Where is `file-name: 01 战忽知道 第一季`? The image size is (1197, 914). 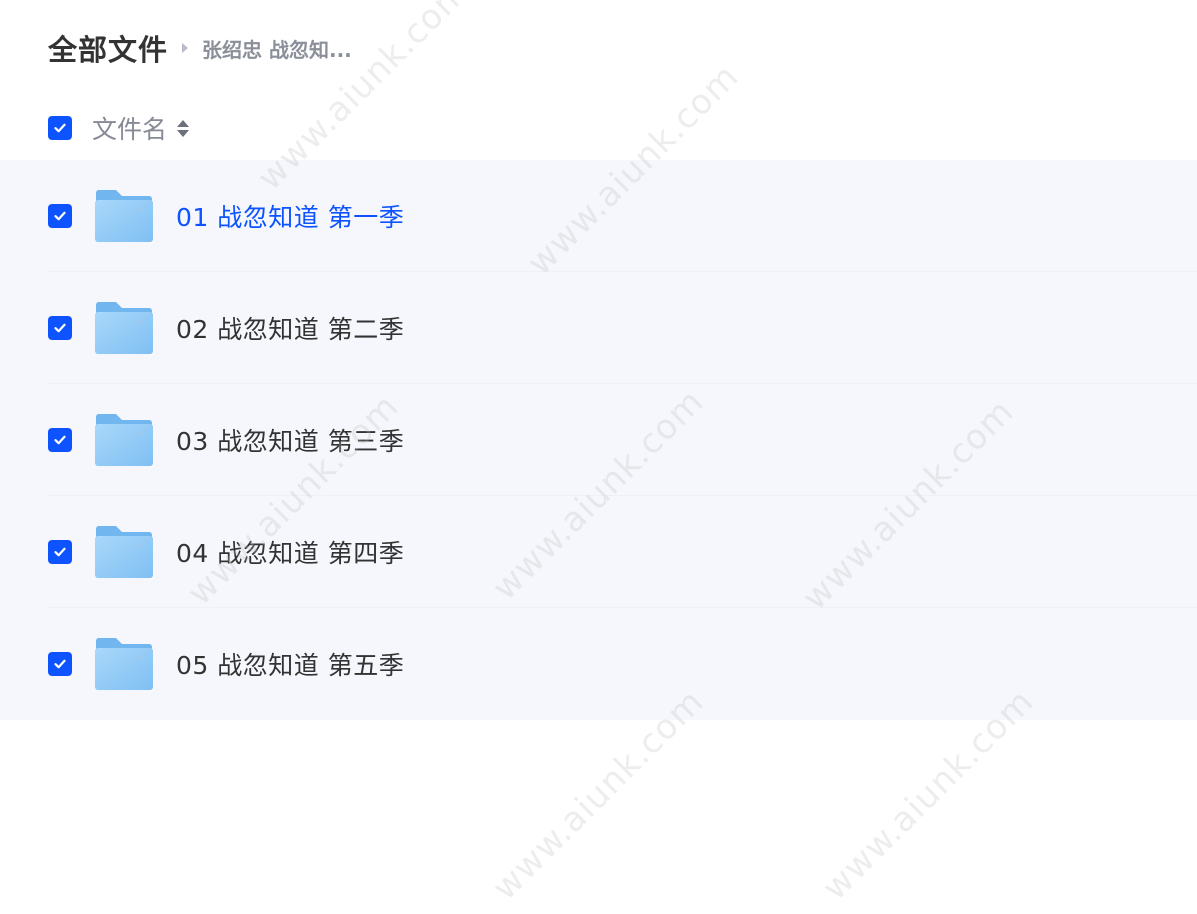
file-name: 01 战忽知道 第一季 is located at coordinates (290, 216).